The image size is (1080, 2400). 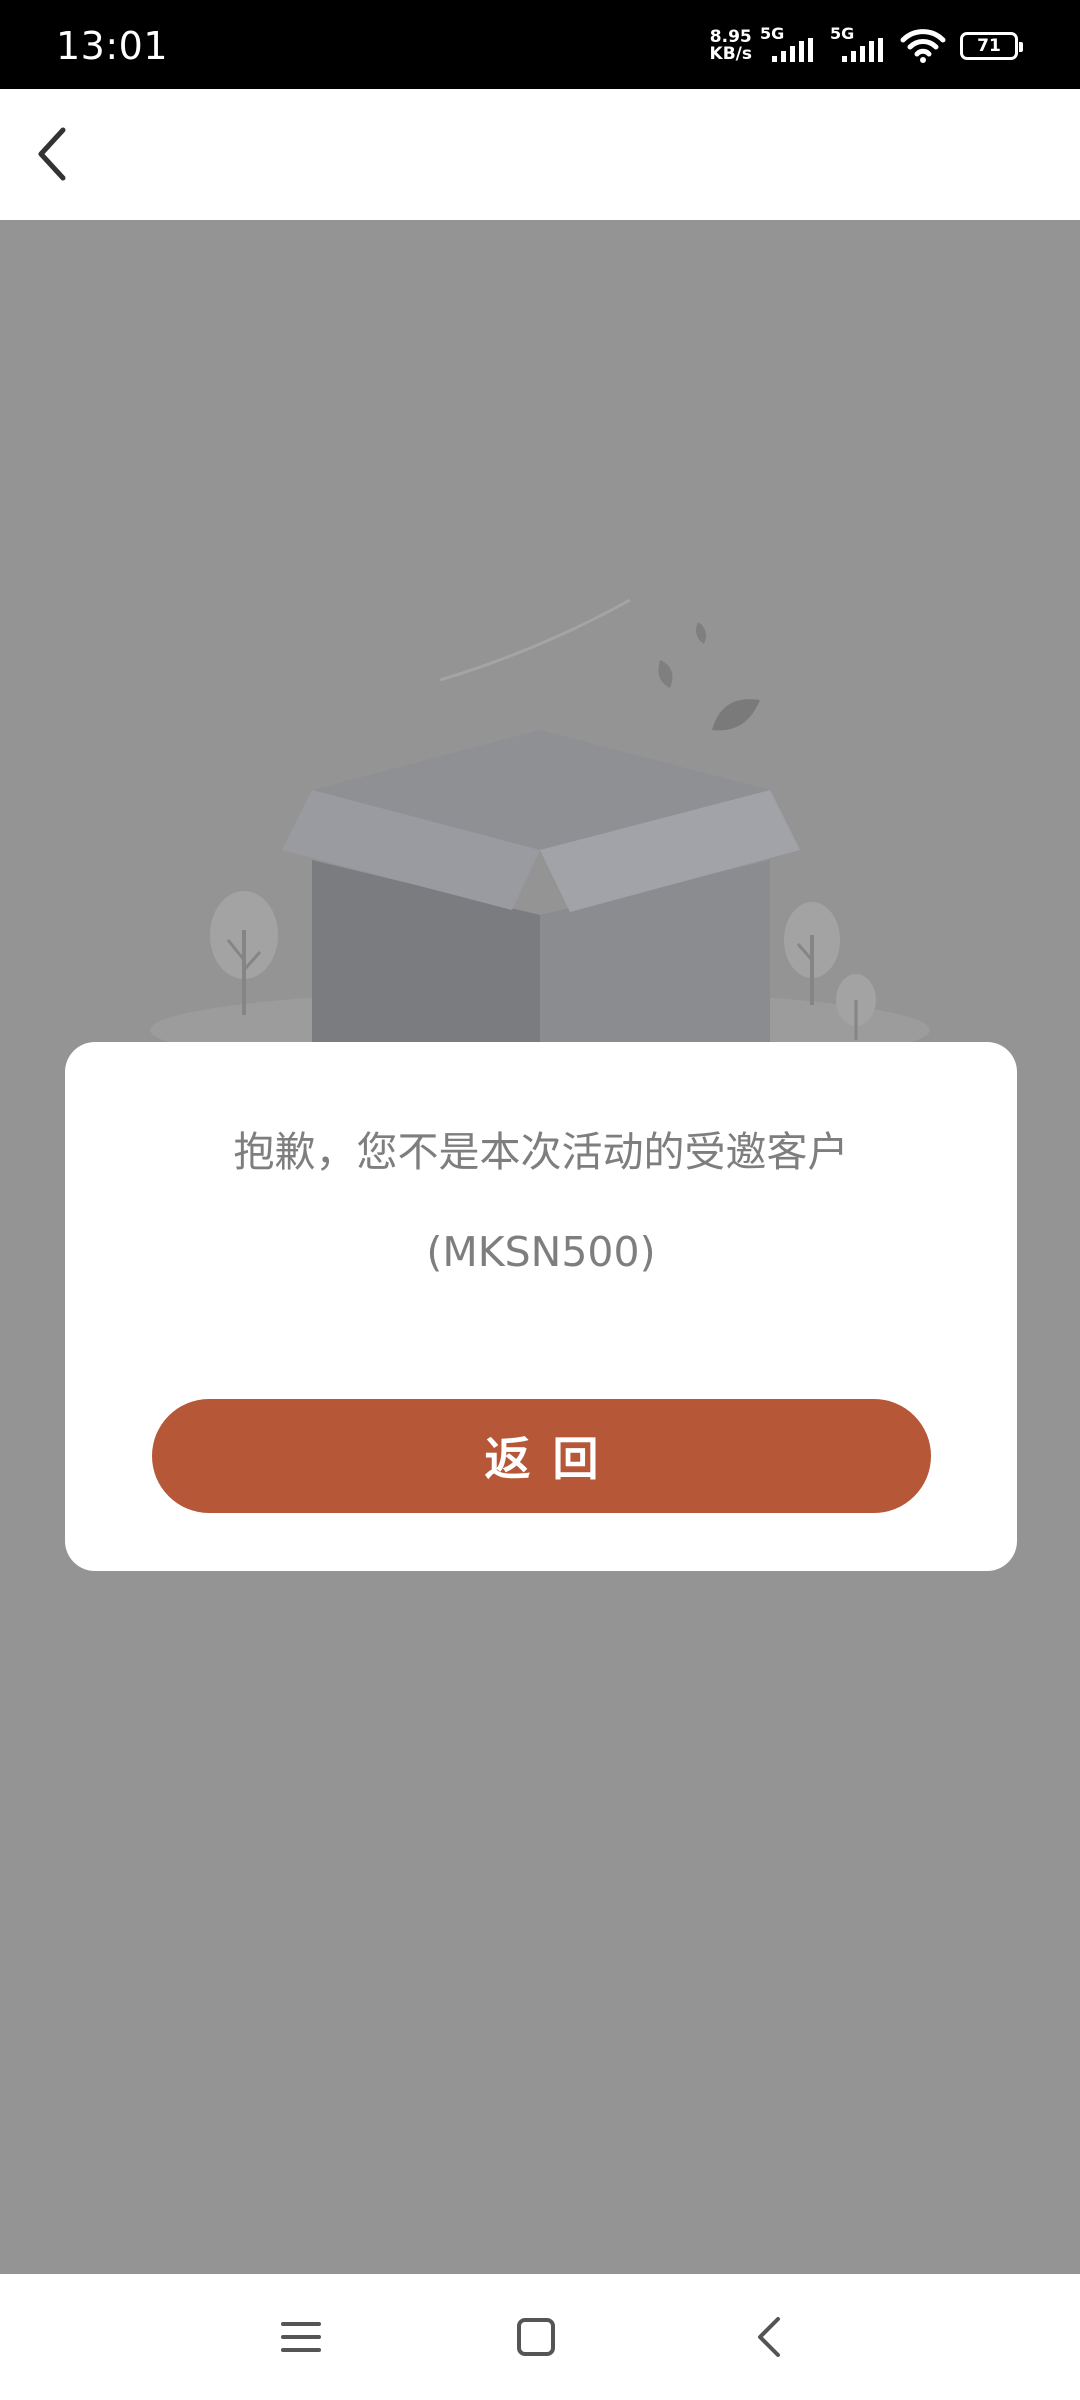 What do you see at coordinates (540, 829) in the screenshot?
I see `empty-box-illustration` at bounding box center [540, 829].